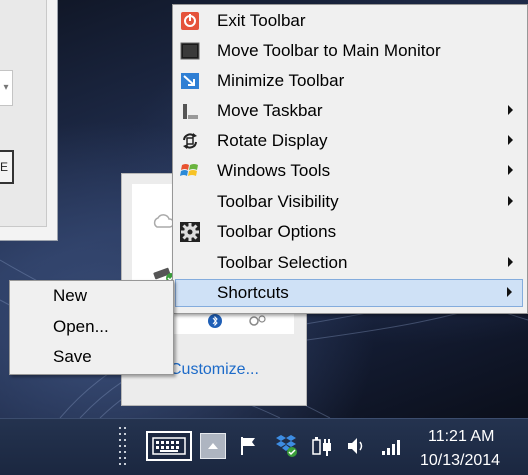  I want to click on menu-item-toolbar-visibility: Toolbar Visibility, so click(349, 202).